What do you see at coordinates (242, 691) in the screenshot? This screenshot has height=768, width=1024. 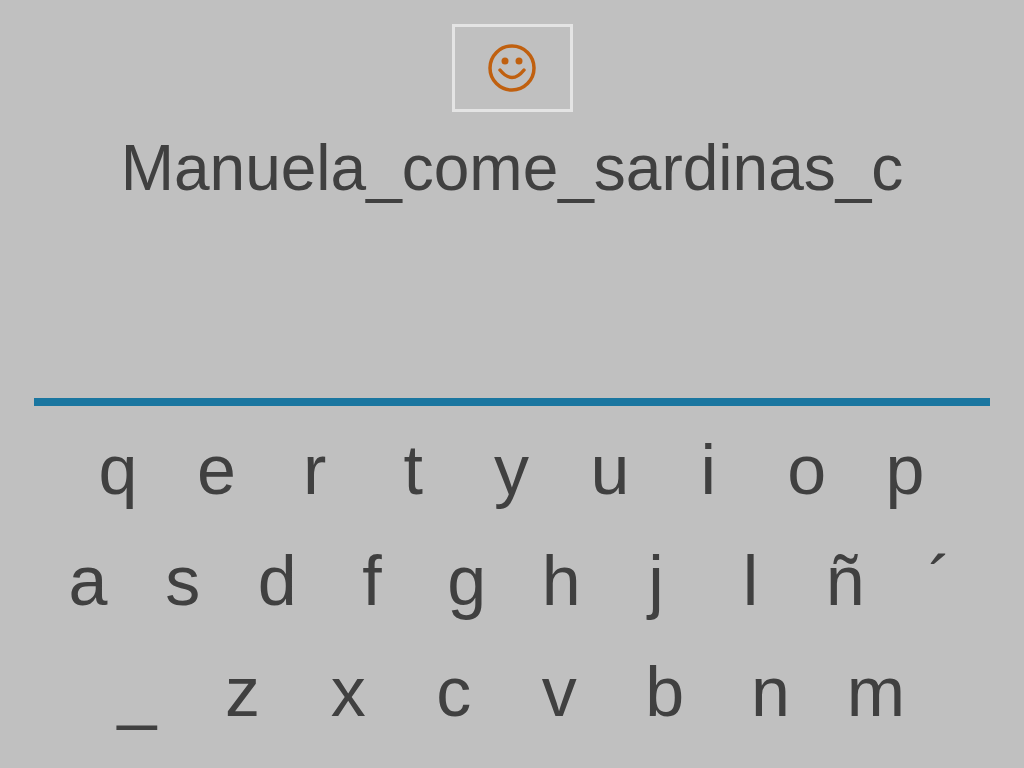 I see `letter-key: z` at bounding box center [242, 691].